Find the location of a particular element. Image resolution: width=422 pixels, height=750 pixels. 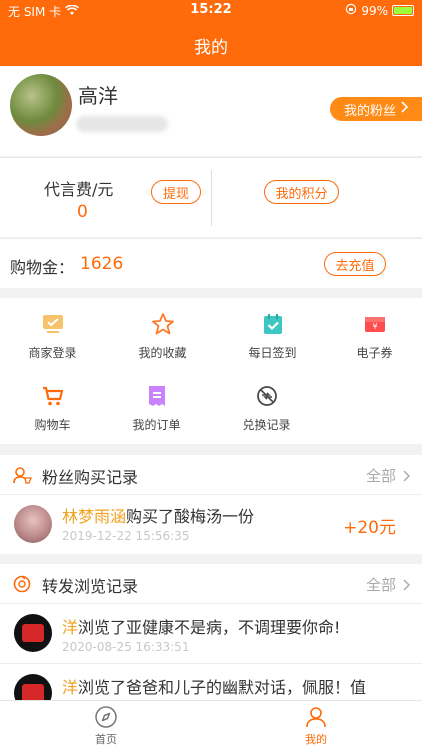

menu-merchant-login: 商家登录 is located at coordinates (52, 336).